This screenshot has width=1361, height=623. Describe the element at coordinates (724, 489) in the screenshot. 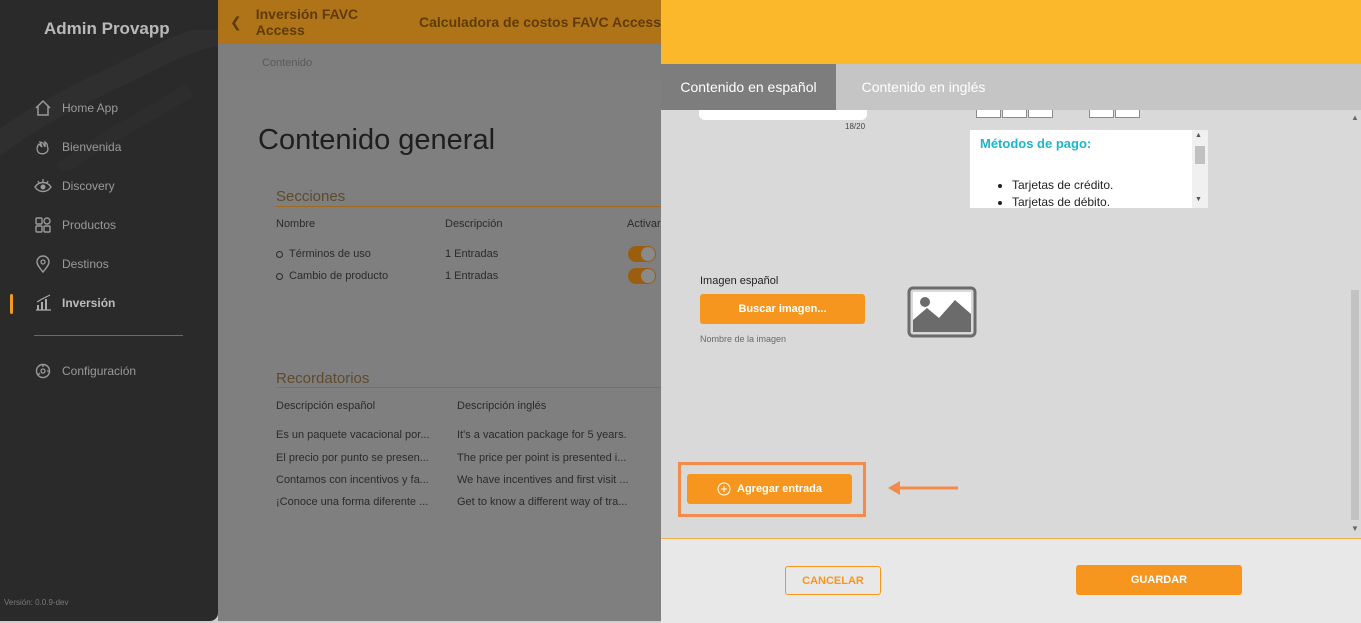

I see `plus-circle-icon` at that location.